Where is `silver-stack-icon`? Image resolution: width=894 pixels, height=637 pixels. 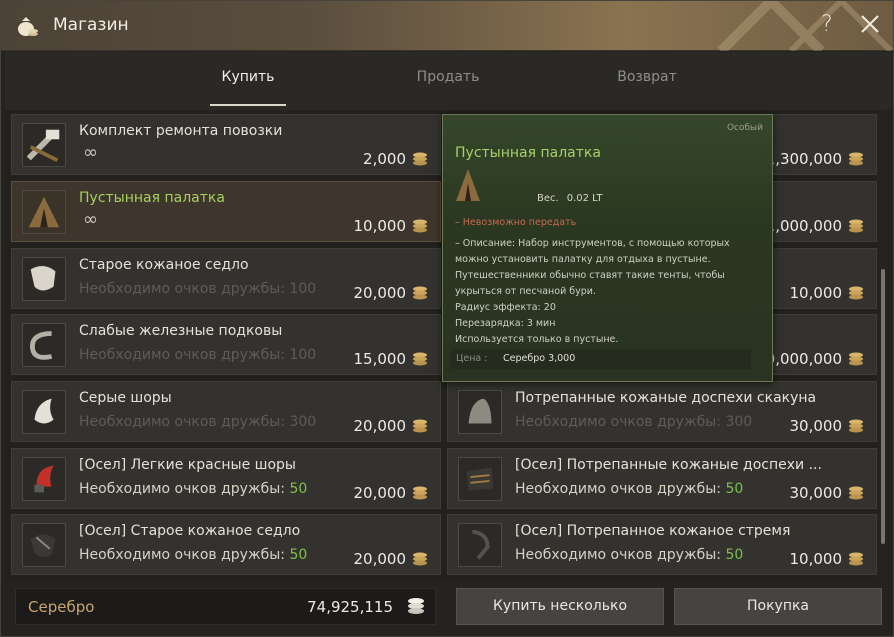
silver-stack-icon is located at coordinates (416, 606).